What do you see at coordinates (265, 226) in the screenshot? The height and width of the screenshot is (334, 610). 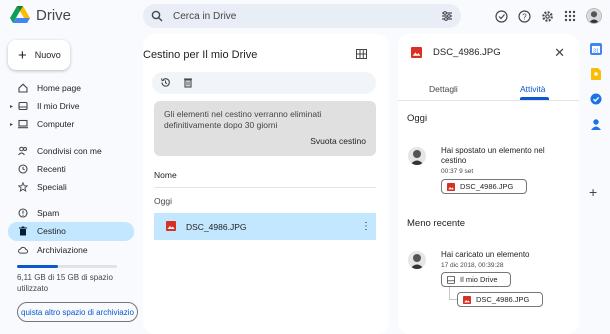 I see `file-row: DSC_4986.JPG ⋮` at bounding box center [265, 226].